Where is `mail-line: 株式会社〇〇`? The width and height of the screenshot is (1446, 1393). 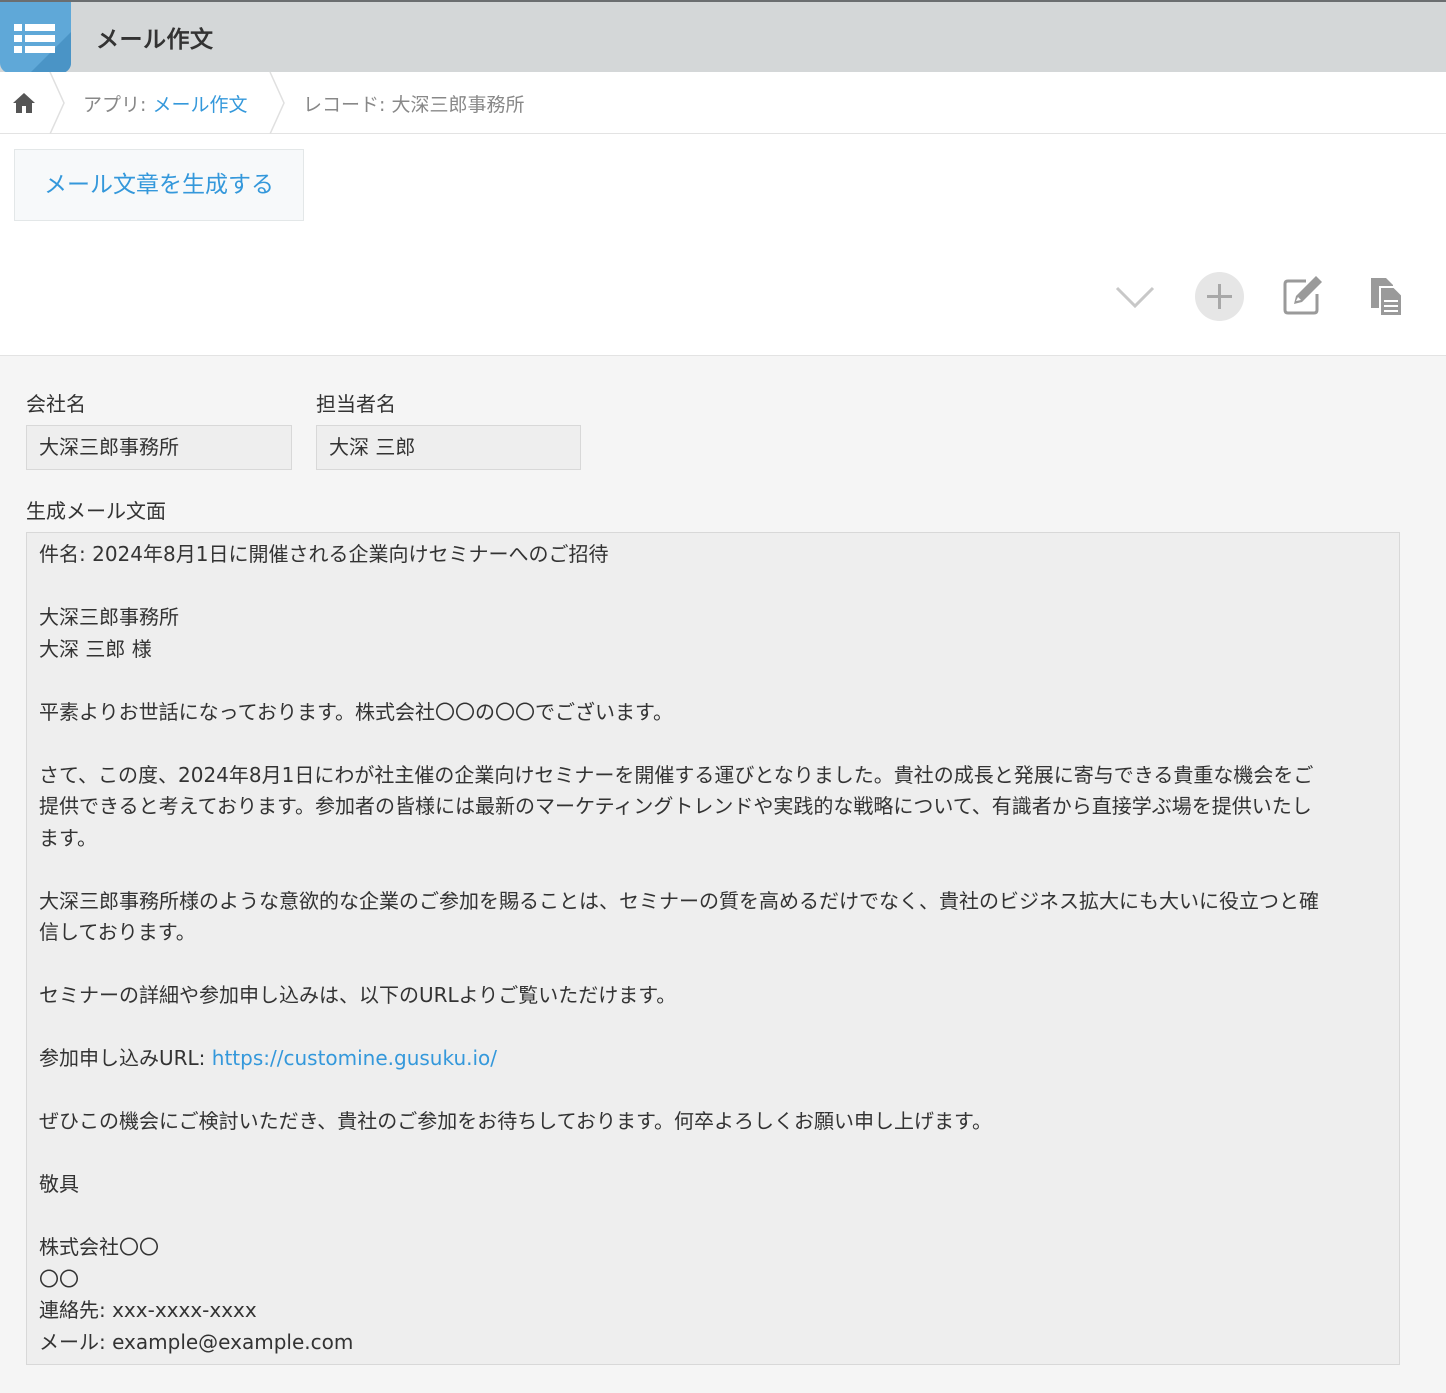
mail-line: 株式会社〇〇 is located at coordinates (713, 1248).